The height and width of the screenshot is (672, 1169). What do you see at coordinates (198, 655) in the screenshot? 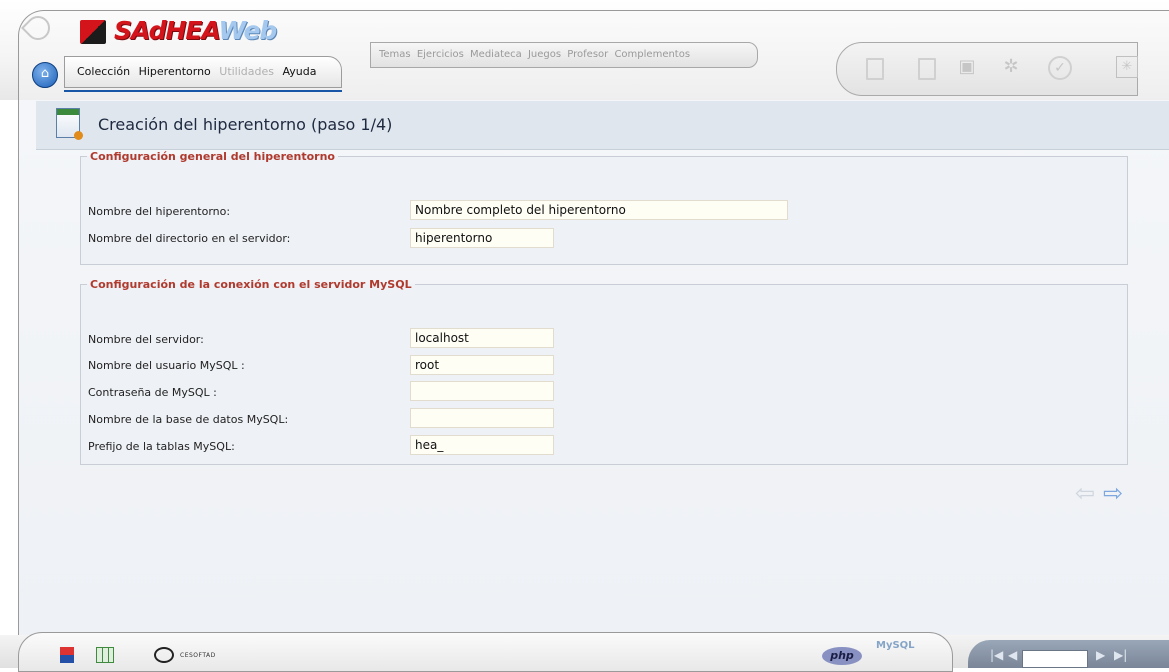
I see `cesoftad-label: CESOFTAD` at bounding box center [198, 655].